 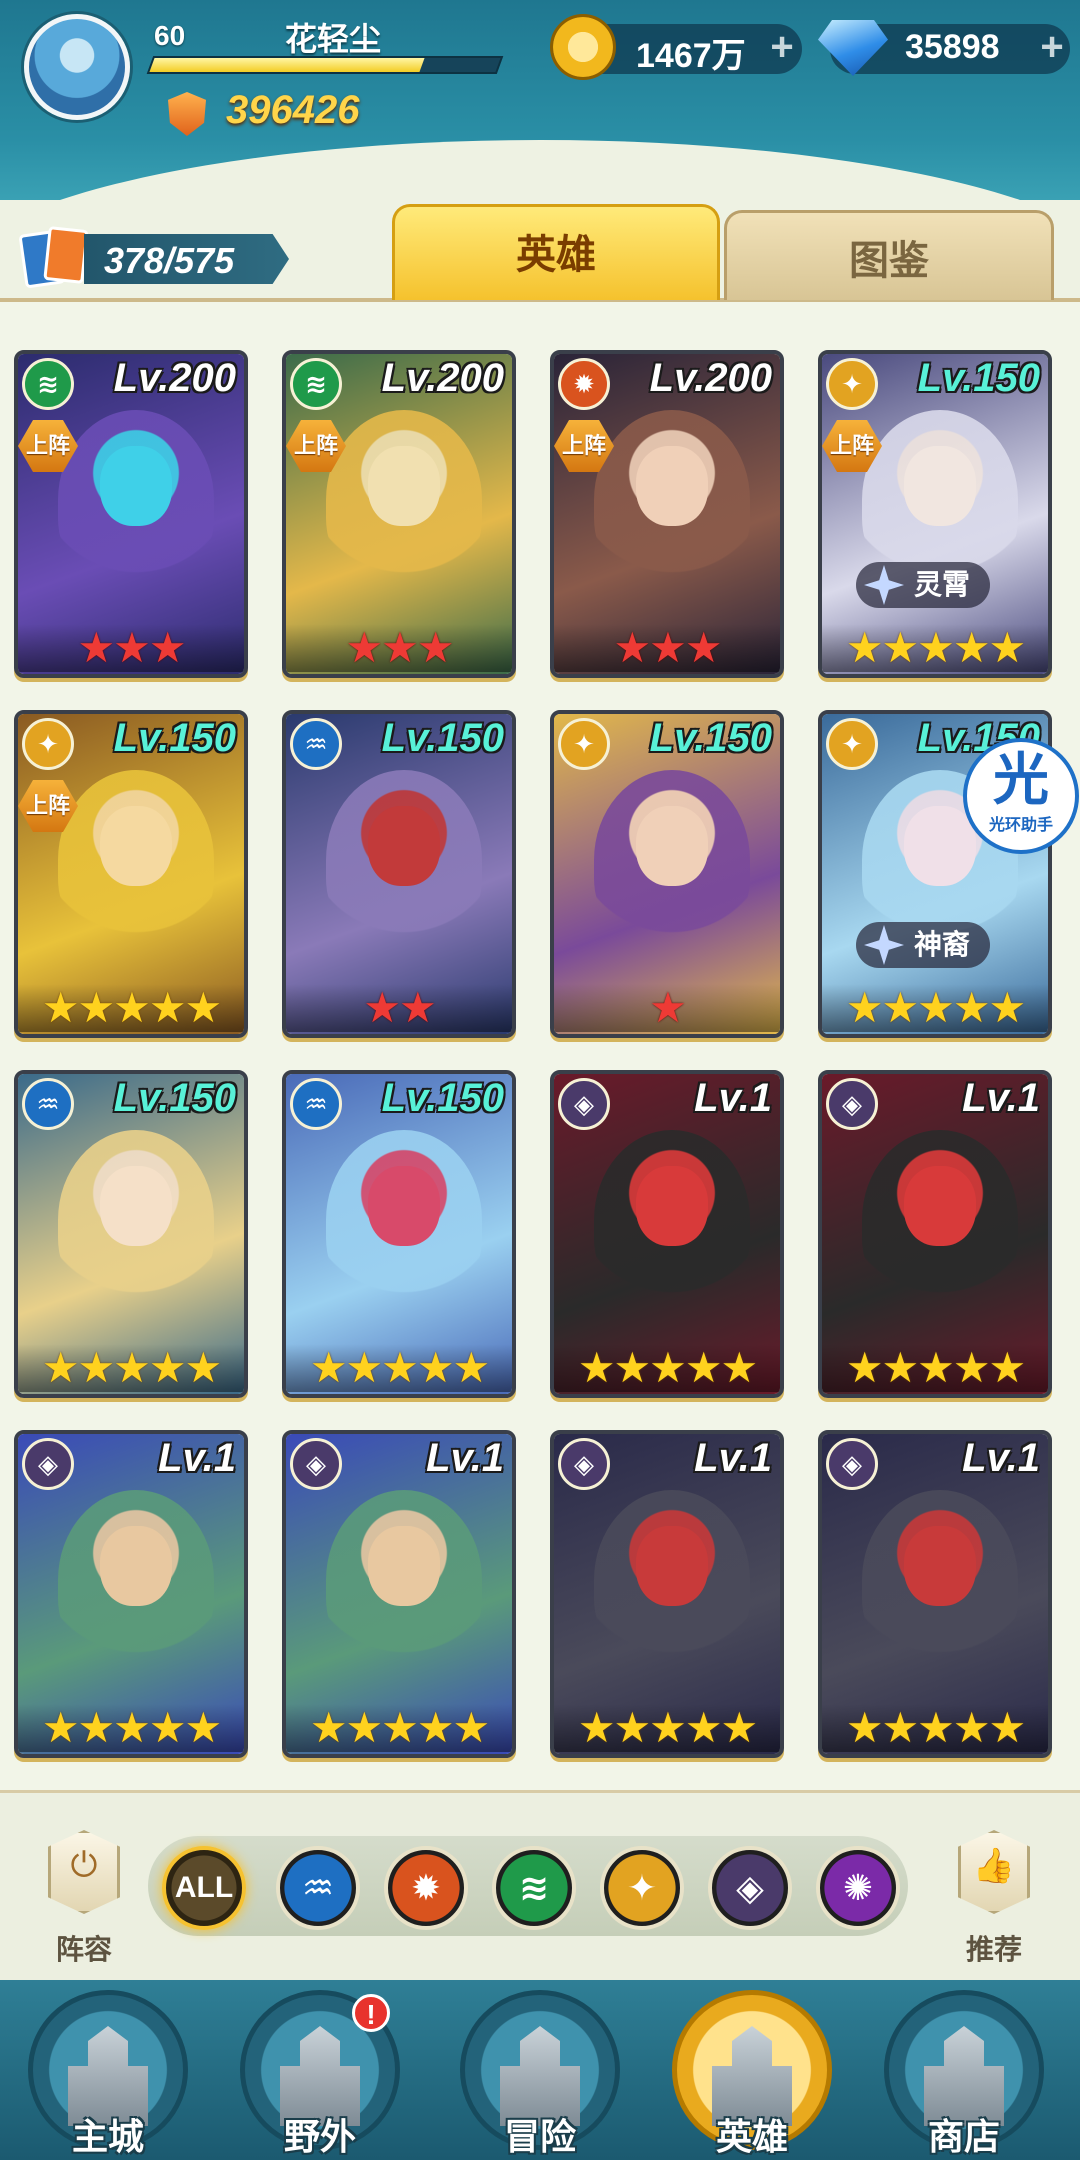 What do you see at coordinates (48, 744) in the screenshot?
I see `light-element-icon: ✦` at bounding box center [48, 744].